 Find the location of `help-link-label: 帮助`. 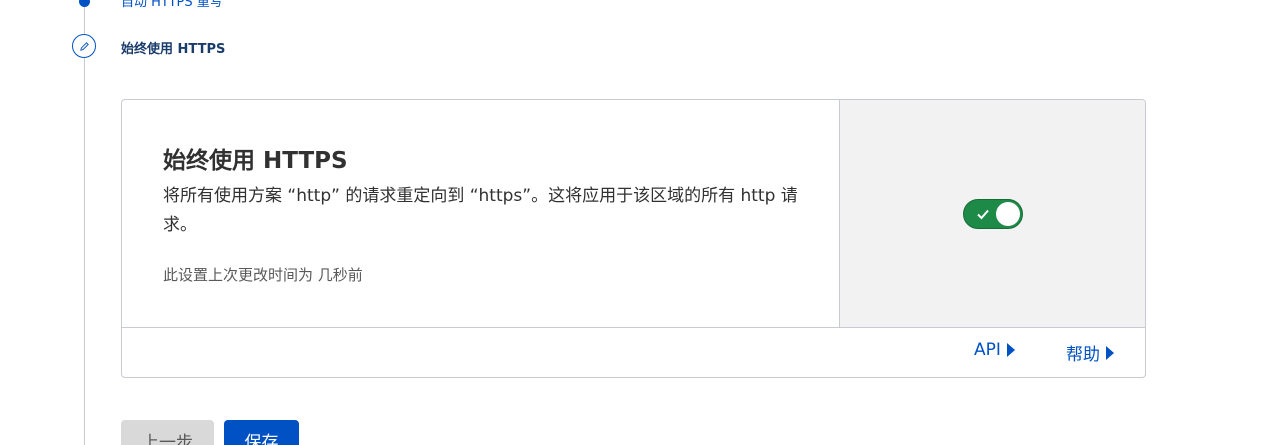

help-link-label: 帮助 is located at coordinates (1083, 355).